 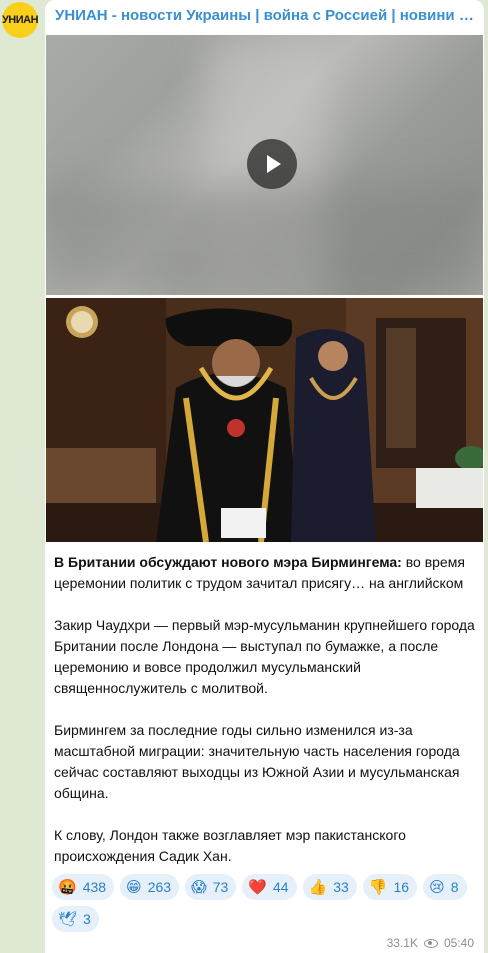 I want to click on angry-face-icon: 🤬, so click(x=67, y=887).